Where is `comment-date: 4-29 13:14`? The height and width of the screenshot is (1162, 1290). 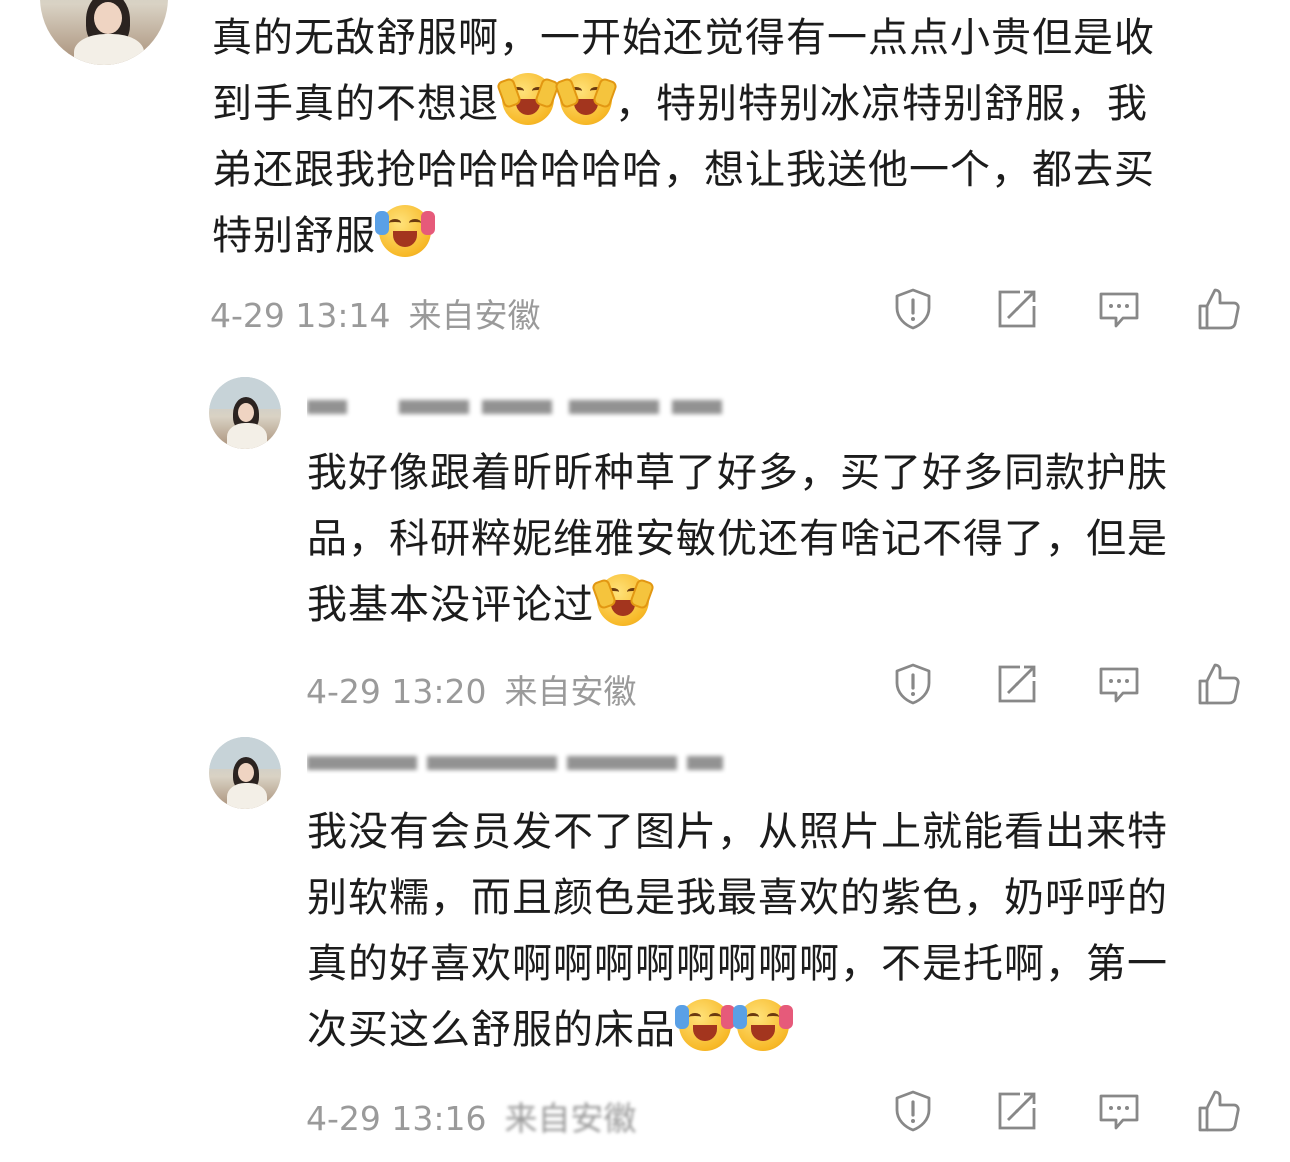
comment-date: 4-29 13:14 is located at coordinates (300, 315).